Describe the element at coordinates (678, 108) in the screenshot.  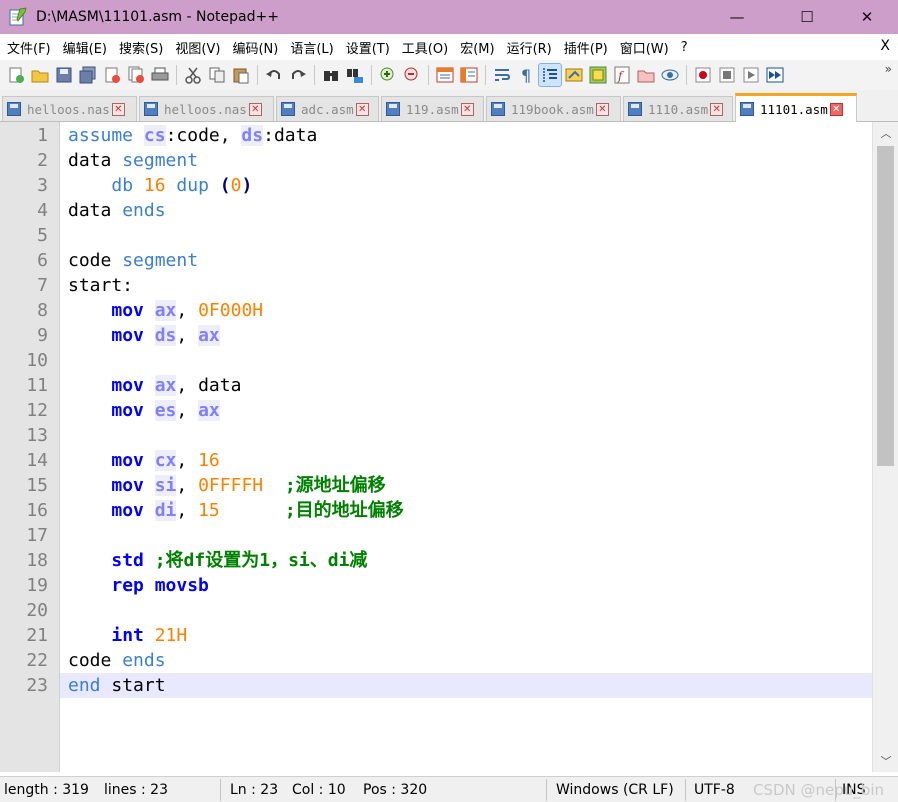
I see `tab-1110-asm: 1110.asm ✕` at that location.